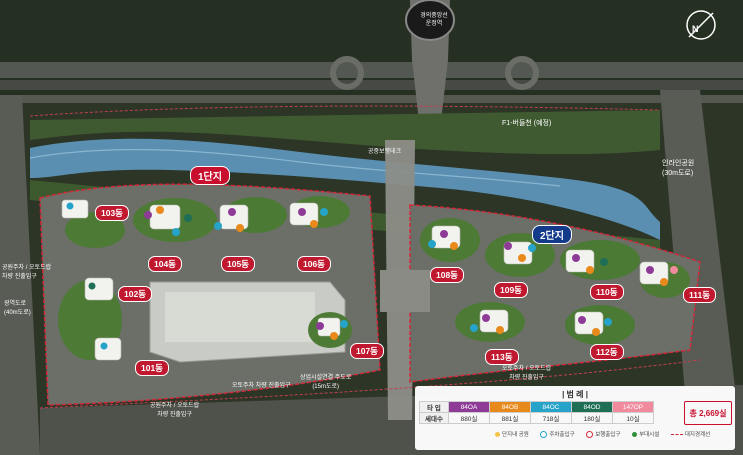  I want to click on road-text: 오토주차 차량 진출입구, so click(261, 386).